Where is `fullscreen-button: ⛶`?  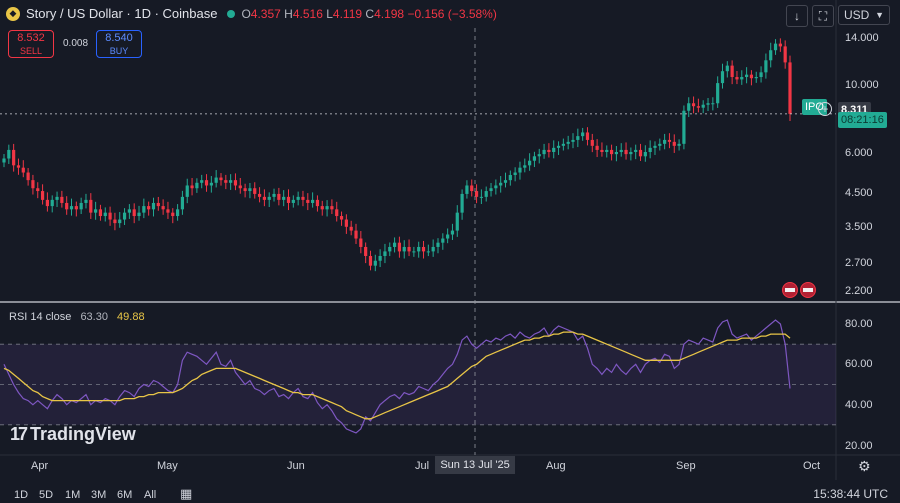
fullscreen-button: ⛶ is located at coordinates (823, 16).